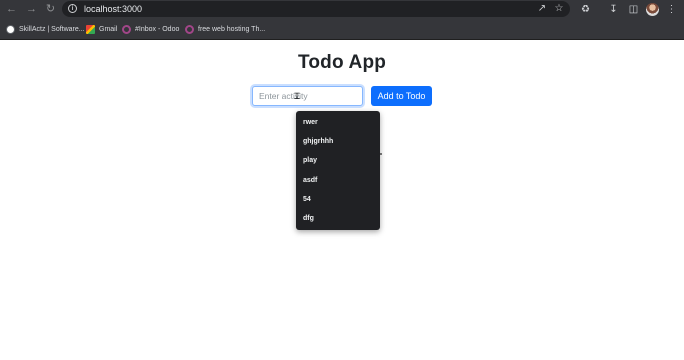 This screenshot has width=684, height=360. I want to click on bookmark-gmail: Gmail, so click(101, 29).